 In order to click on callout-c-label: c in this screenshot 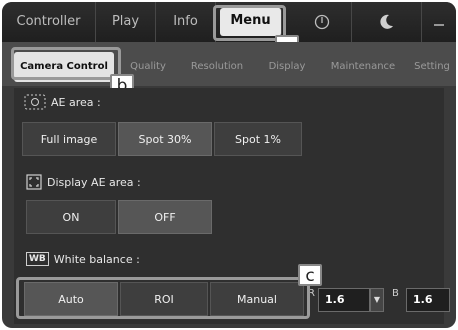, I will do `click(310, 275)`.